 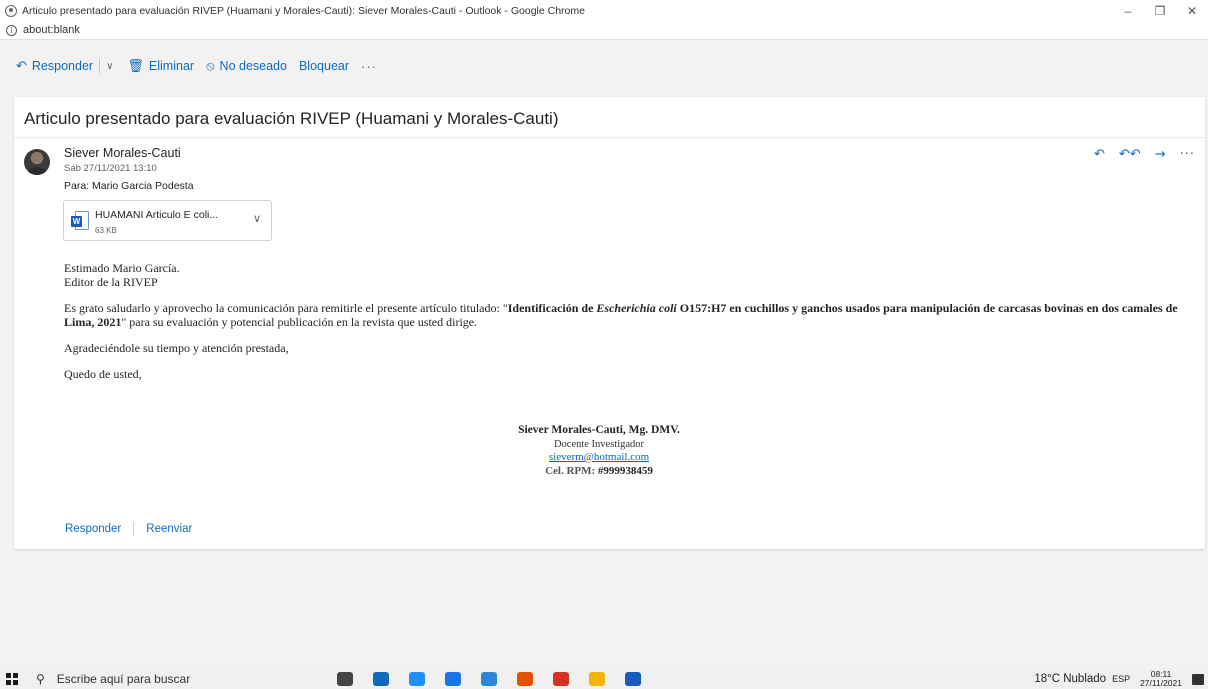 What do you see at coordinates (1130, 154) in the screenshot?
I see `reply-all-icon: ↶↶` at bounding box center [1130, 154].